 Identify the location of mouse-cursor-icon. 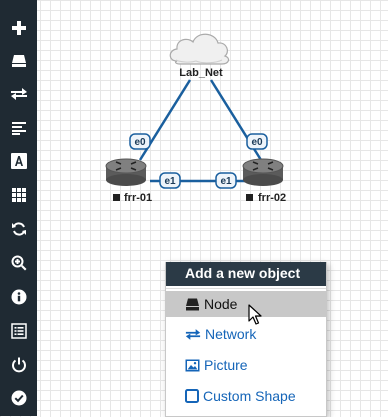
(255, 314).